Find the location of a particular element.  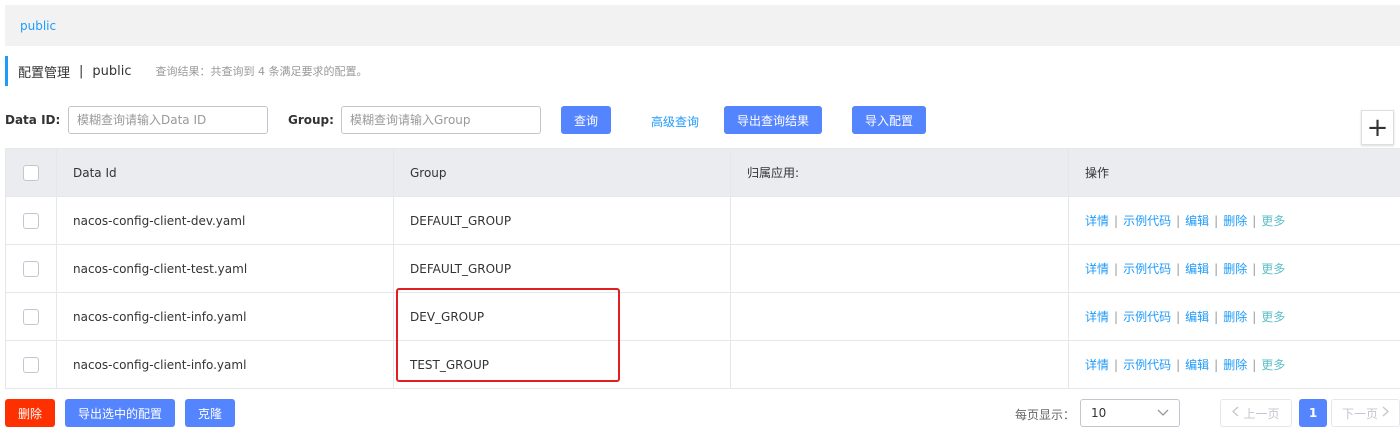

search-bar: Data ID: Group: 查询 高级查询 导出查询结果 导入配置 is located at coordinates (700, 120).